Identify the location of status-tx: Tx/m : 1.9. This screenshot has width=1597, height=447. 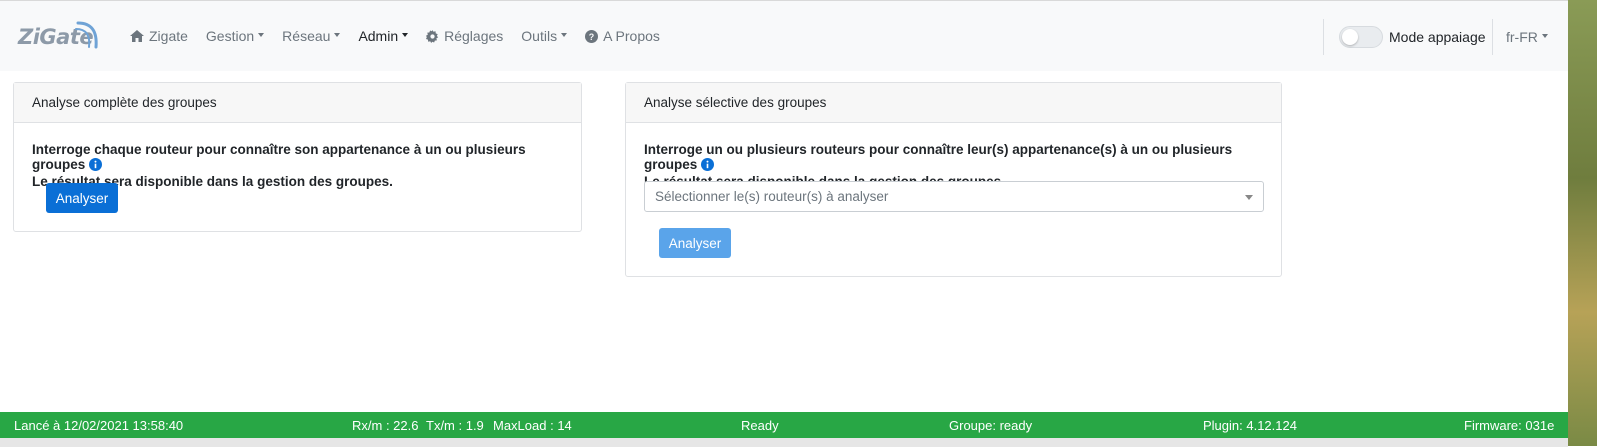
(455, 425).